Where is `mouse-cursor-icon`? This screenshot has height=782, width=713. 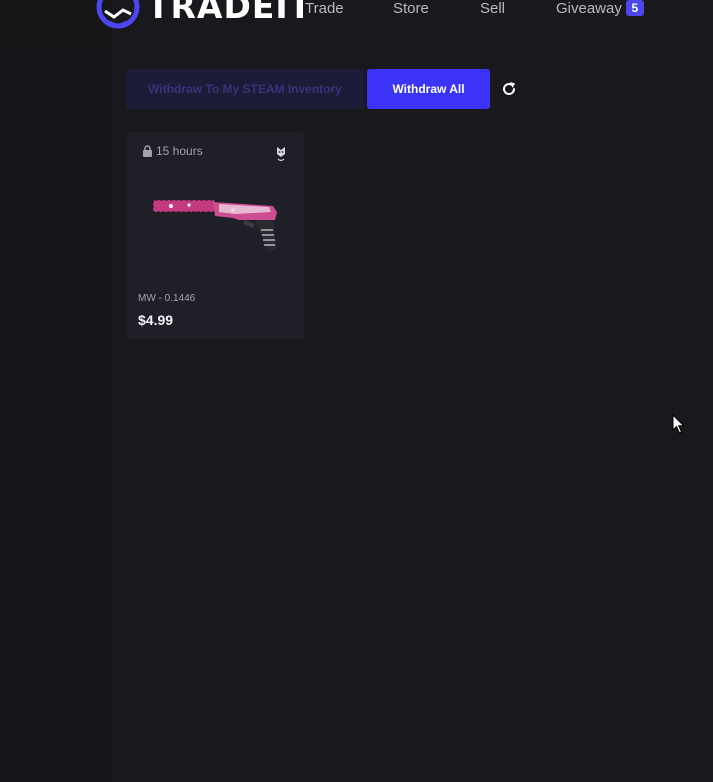
mouse-cursor-icon is located at coordinates (678, 424).